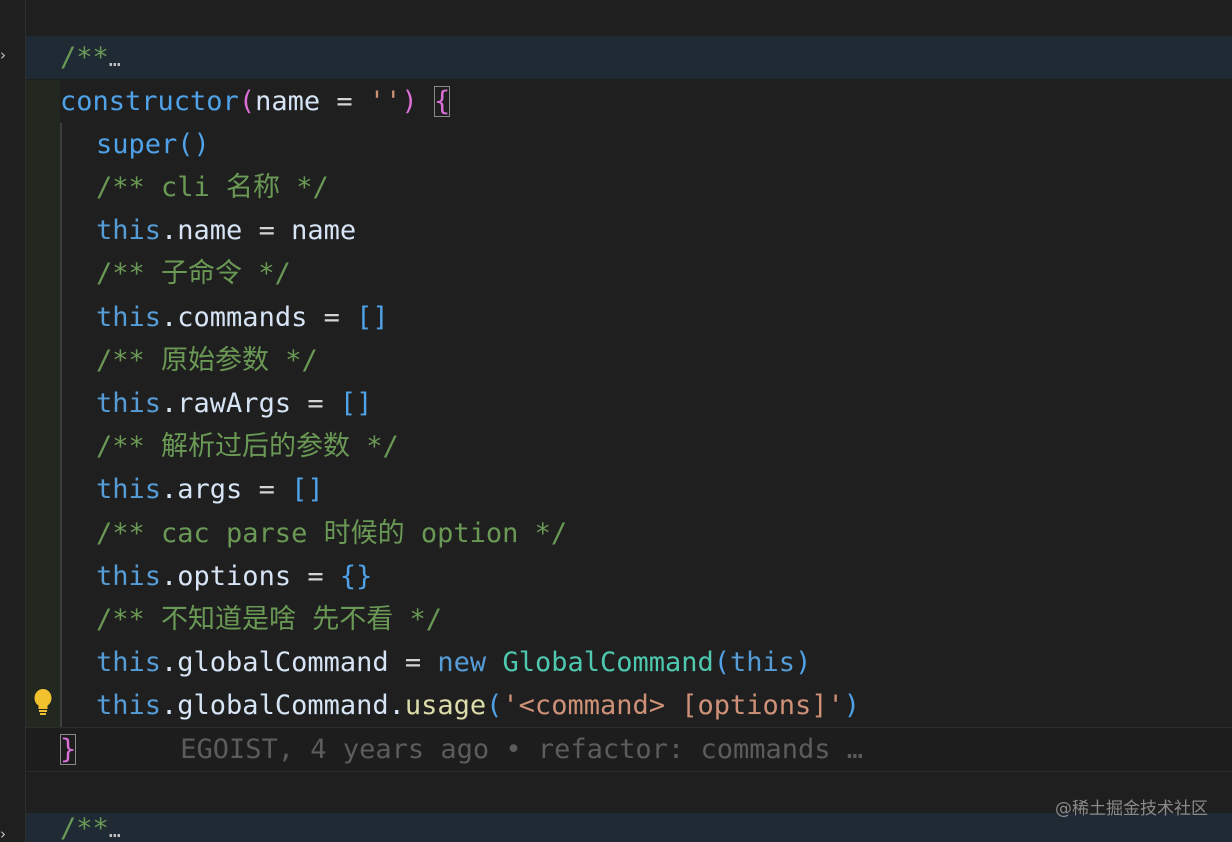  I want to click on method-name: usage, so click(445, 705).